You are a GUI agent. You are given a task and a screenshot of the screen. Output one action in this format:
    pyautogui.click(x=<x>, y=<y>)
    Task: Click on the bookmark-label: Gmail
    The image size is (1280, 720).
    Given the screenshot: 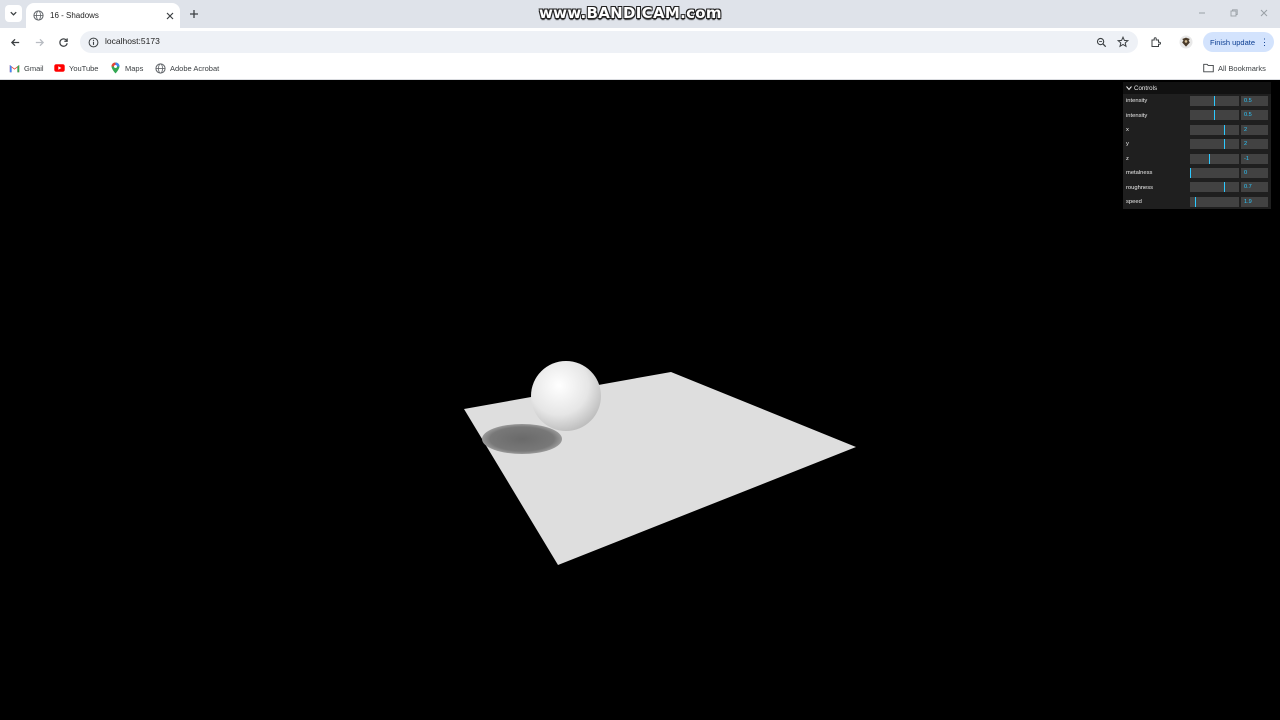 What is the action you would take?
    pyautogui.click(x=34, y=68)
    